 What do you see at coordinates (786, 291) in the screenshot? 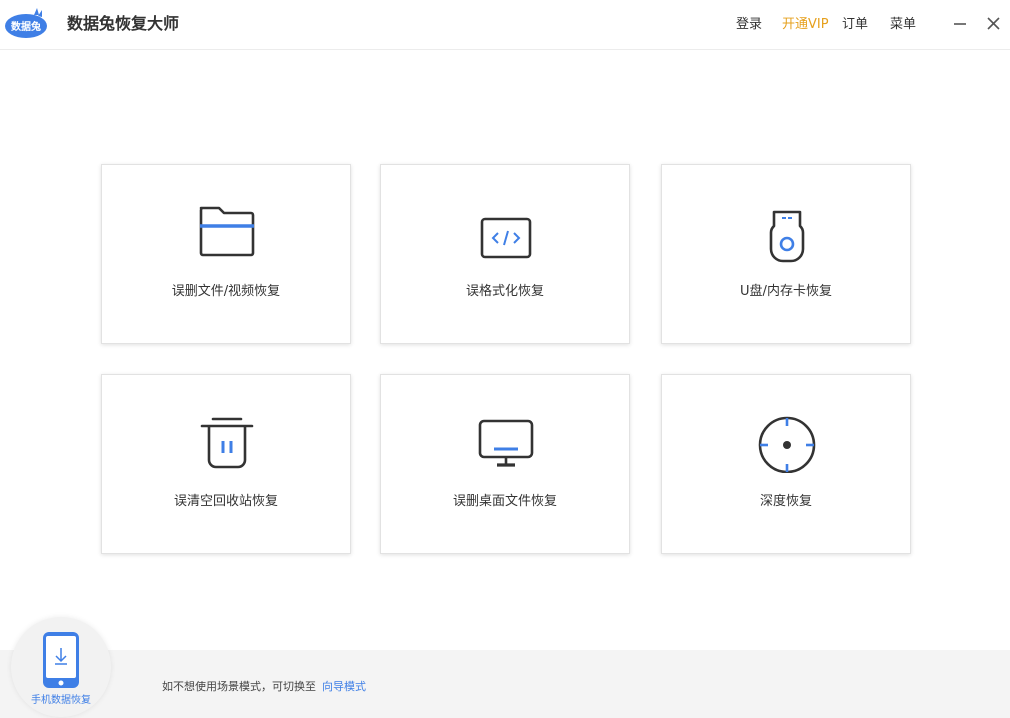
I see `card-label: U盘/内存卡恢复` at bounding box center [786, 291].